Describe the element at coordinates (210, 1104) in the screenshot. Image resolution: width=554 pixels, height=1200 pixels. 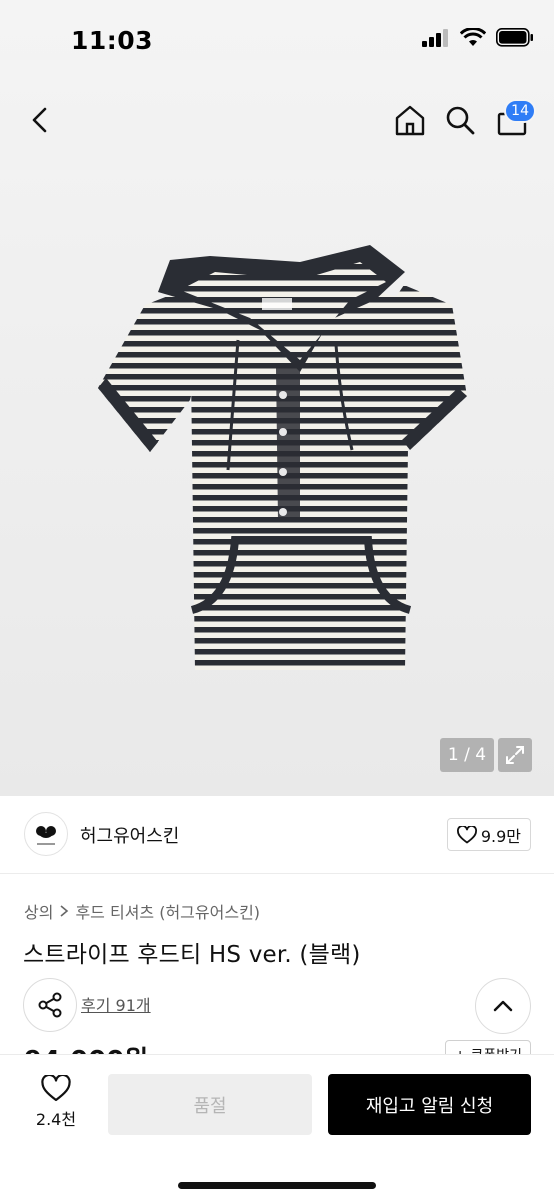
I see `soldout-button: 품절` at that location.